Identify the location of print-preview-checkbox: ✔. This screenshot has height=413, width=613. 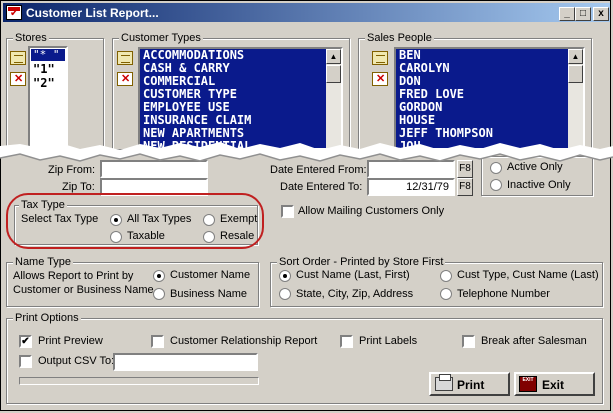
(25, 341).